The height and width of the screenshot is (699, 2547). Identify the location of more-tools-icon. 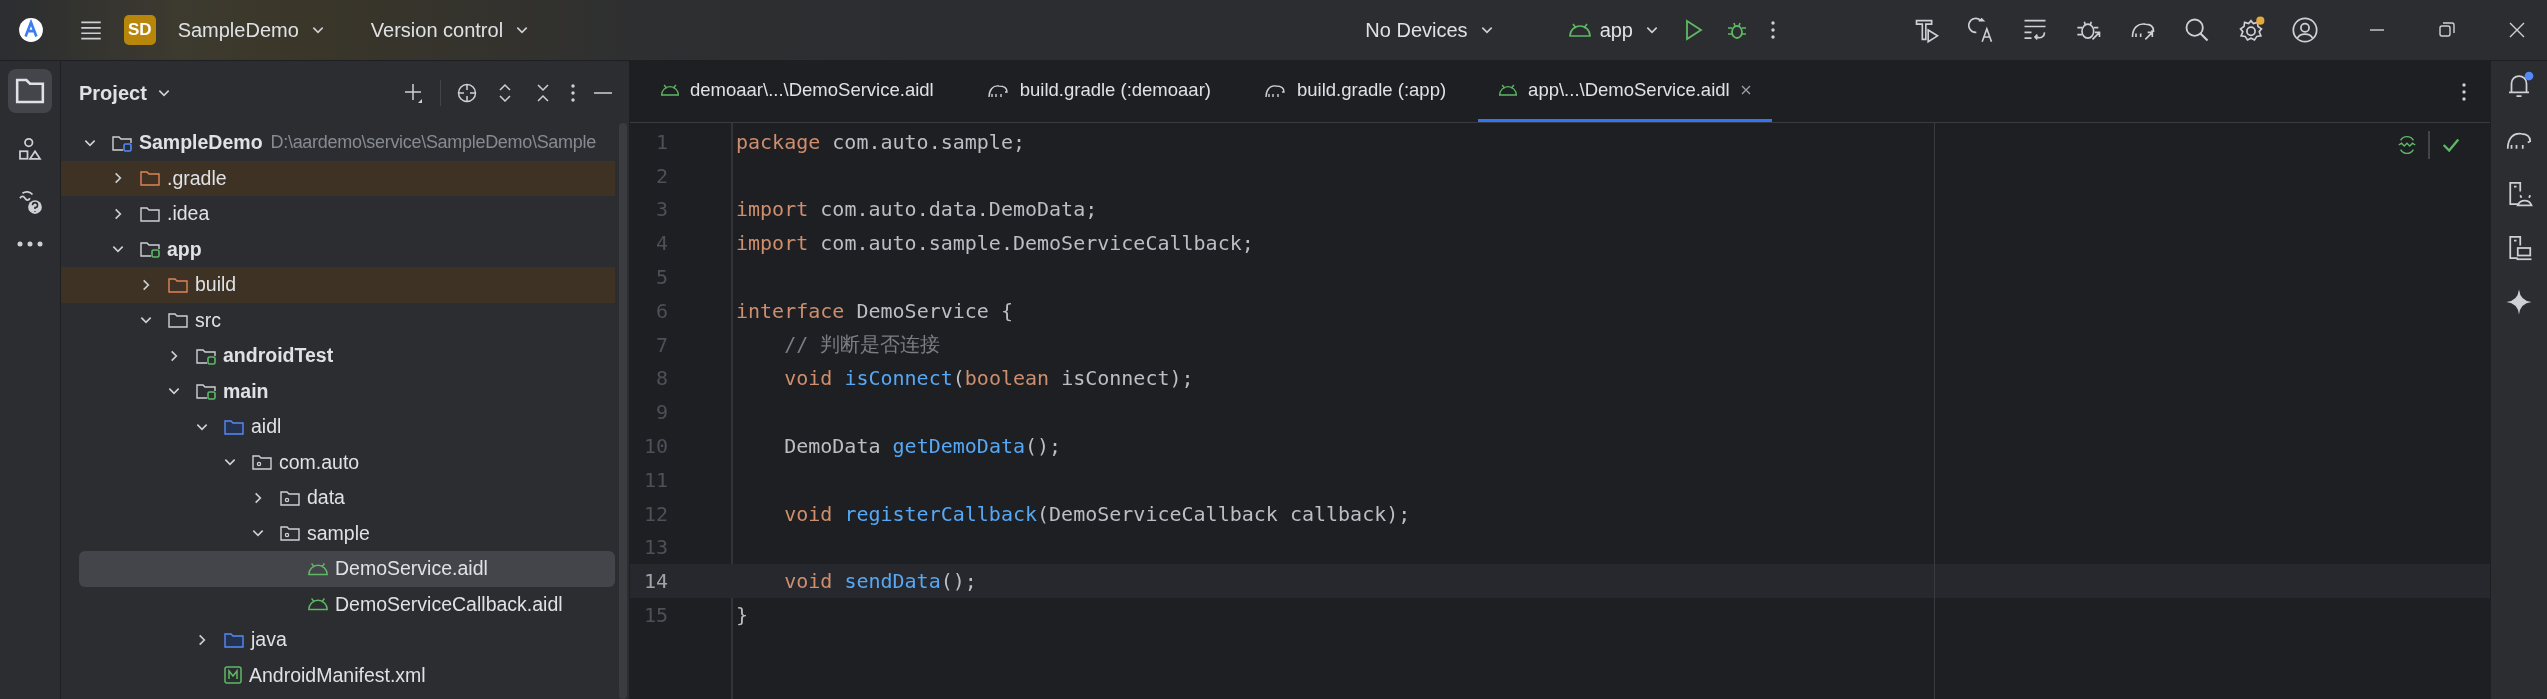
(30, 244).